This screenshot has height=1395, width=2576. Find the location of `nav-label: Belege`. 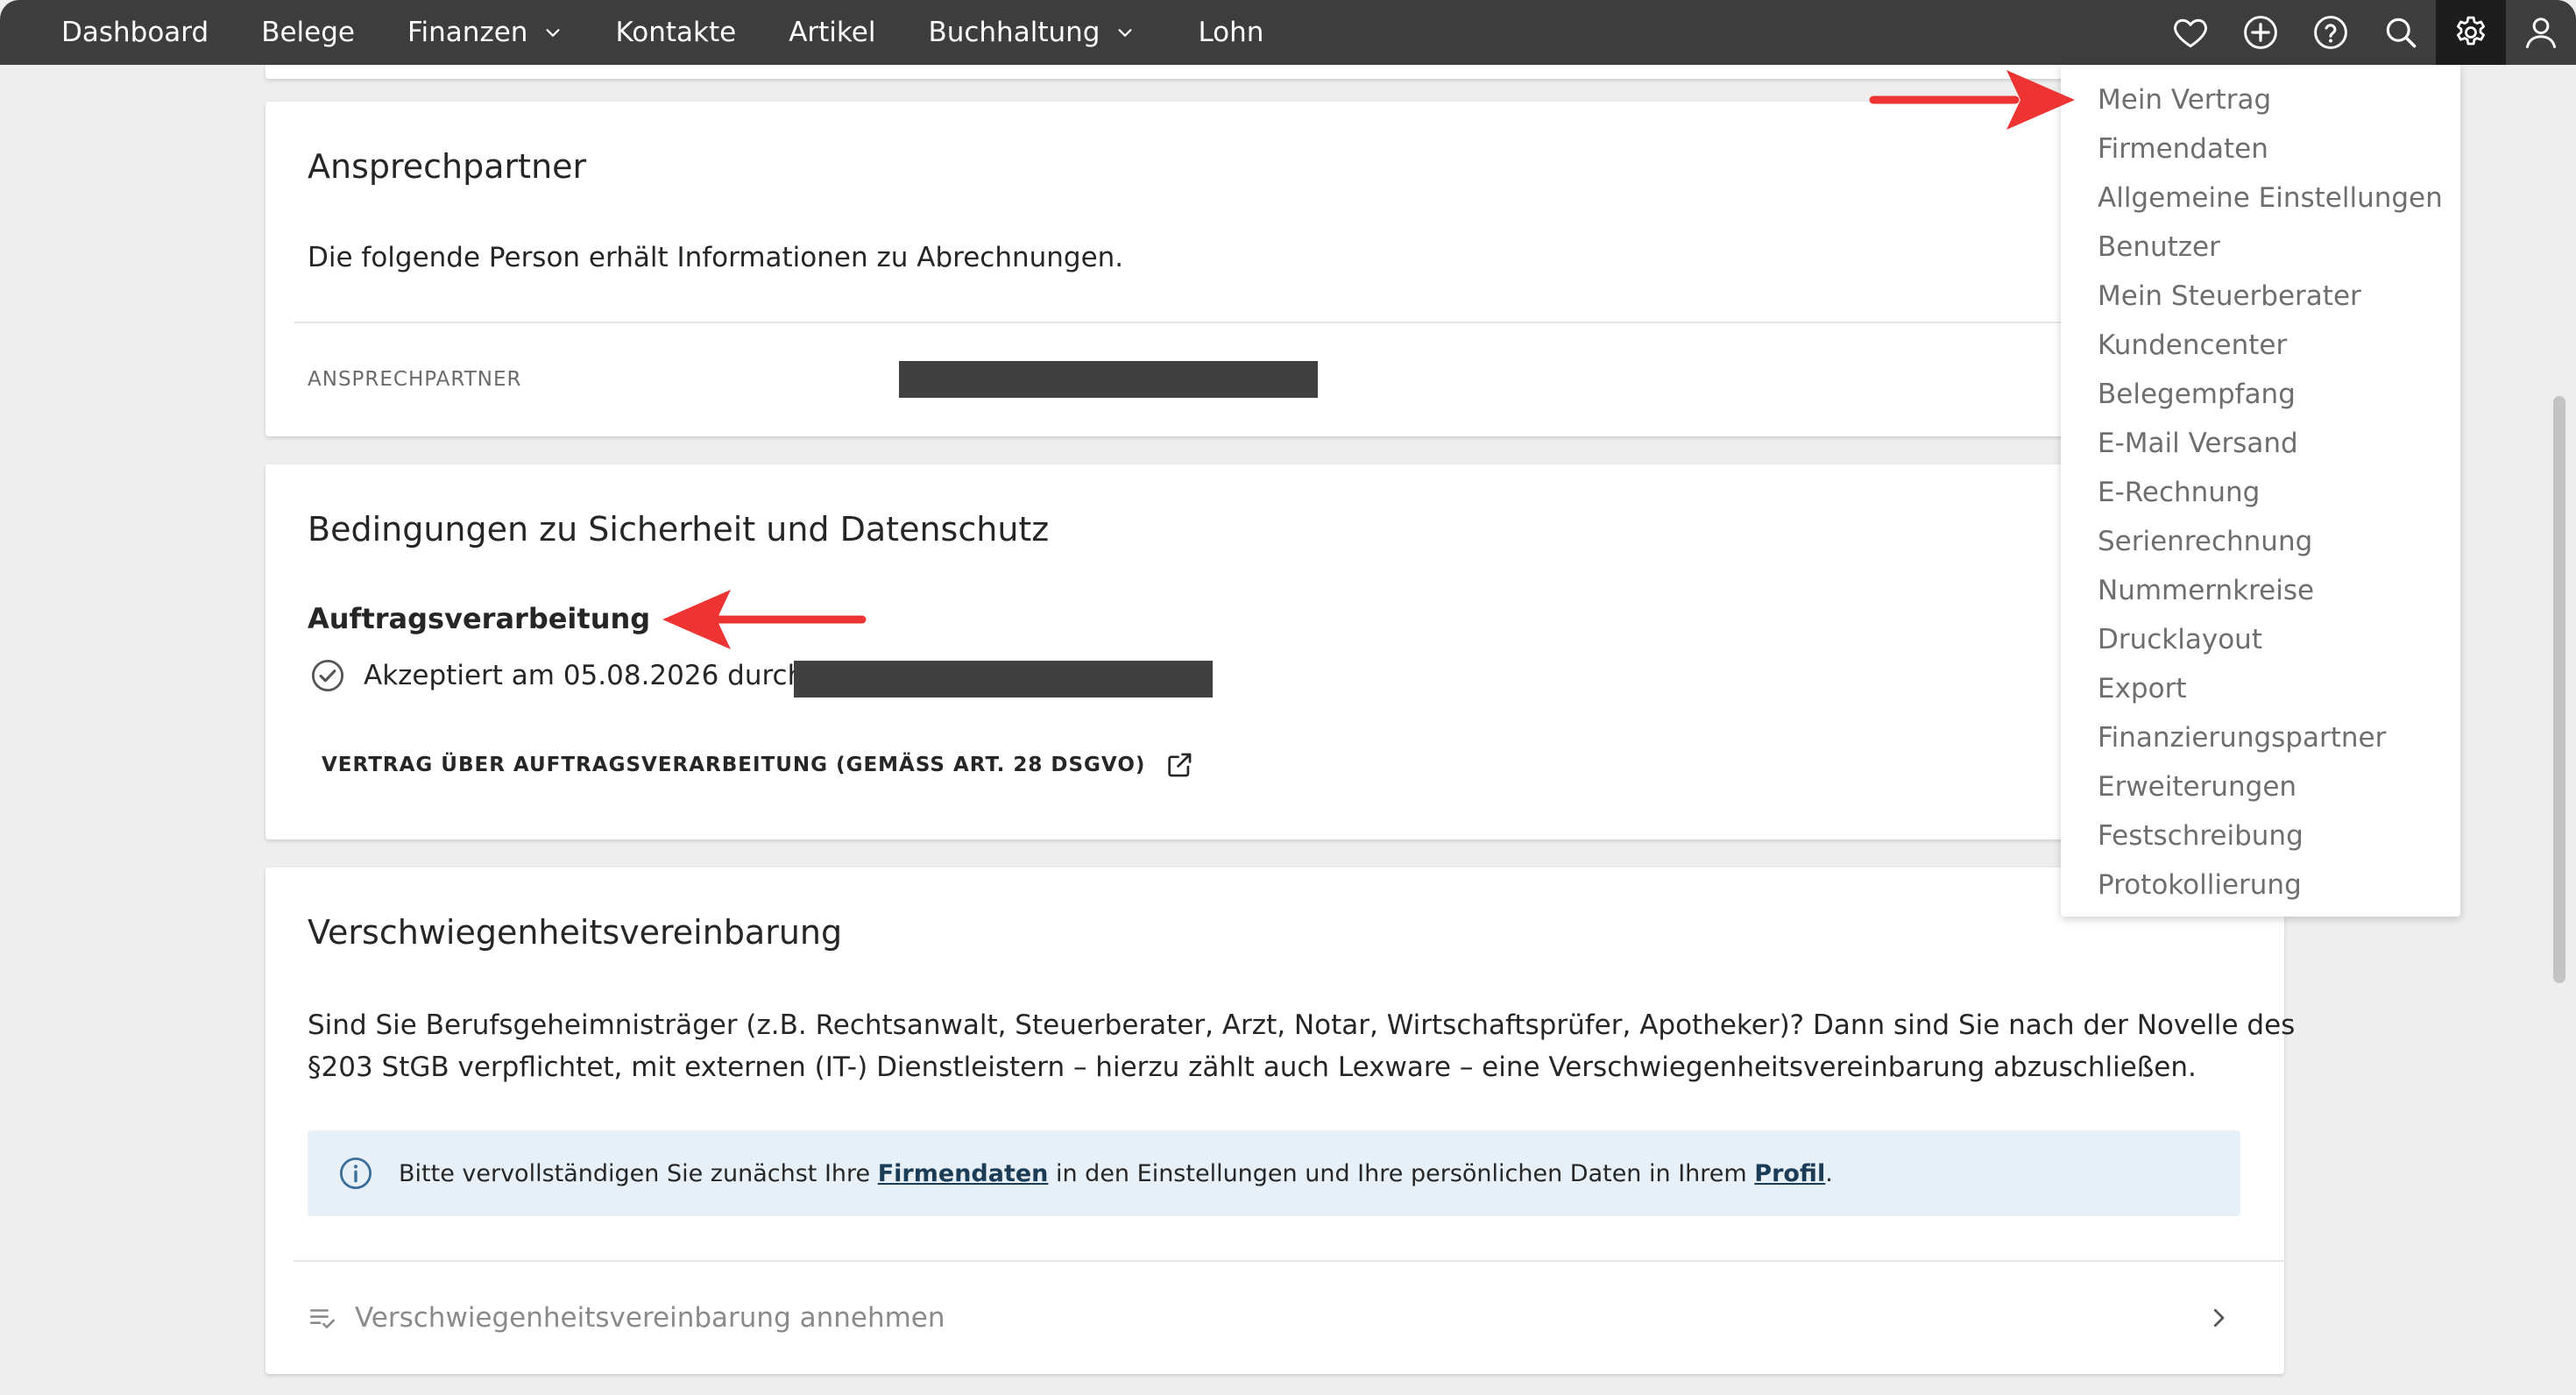

nav-label: Belege is located at coordinates (308, 32).